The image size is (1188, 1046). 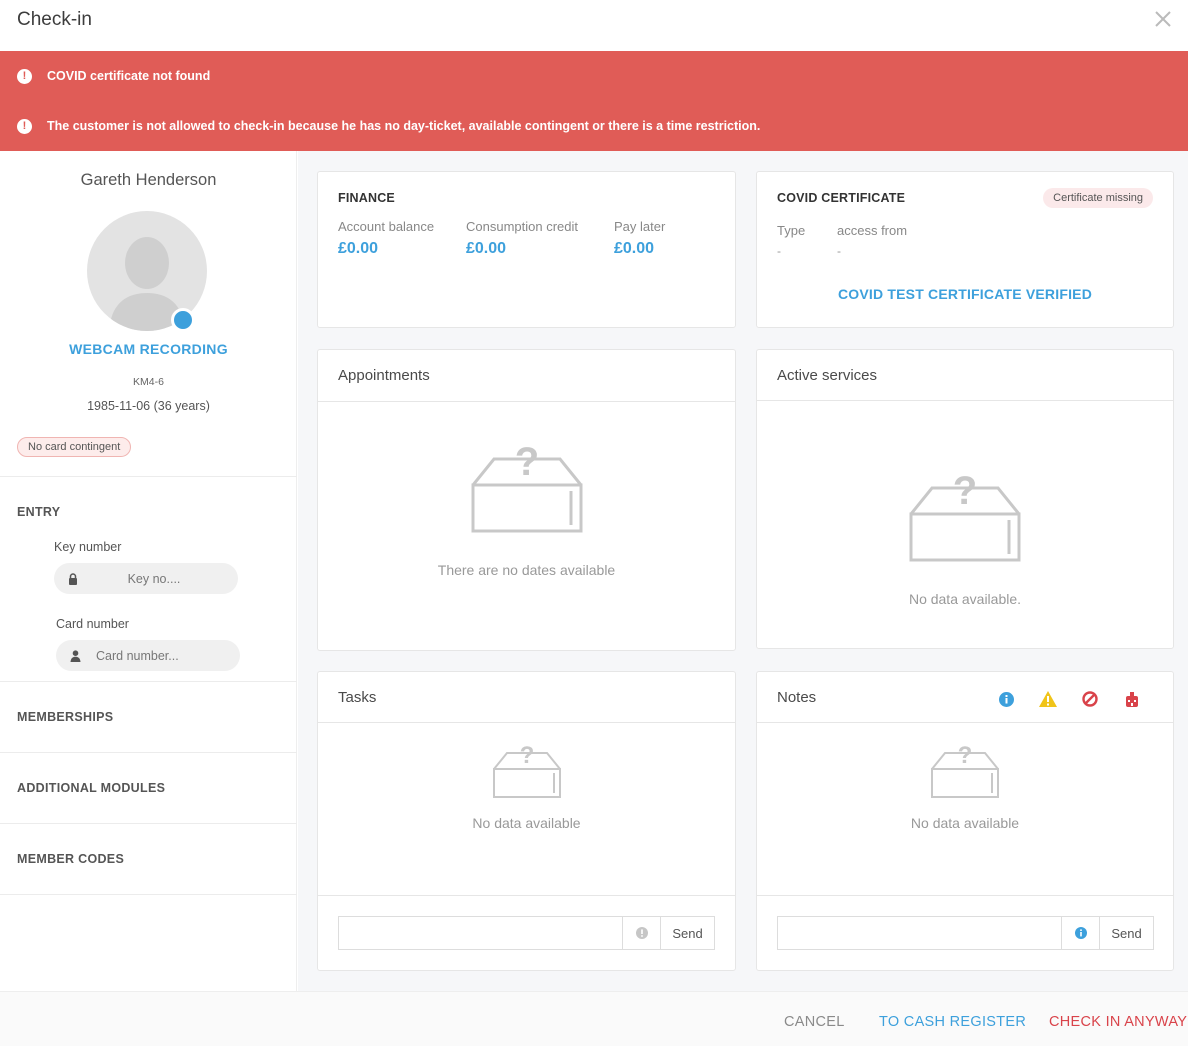 I want to click on covid-test-verified-link: COVID TEST CERTIFICATE VERIFIED, so click(x=965, y=294).